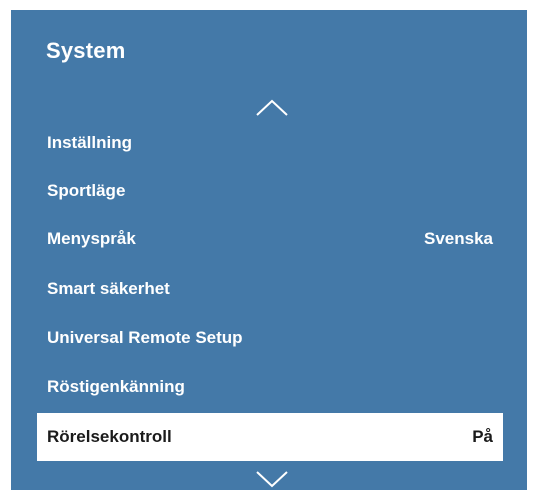 Image resolution: width=538 pixels, height=501 pixels. Describe the element at coordinates (270, 289) in the screenshot. I see `menu-item-smart-sakerhet: Smart säkerhet` at that location.